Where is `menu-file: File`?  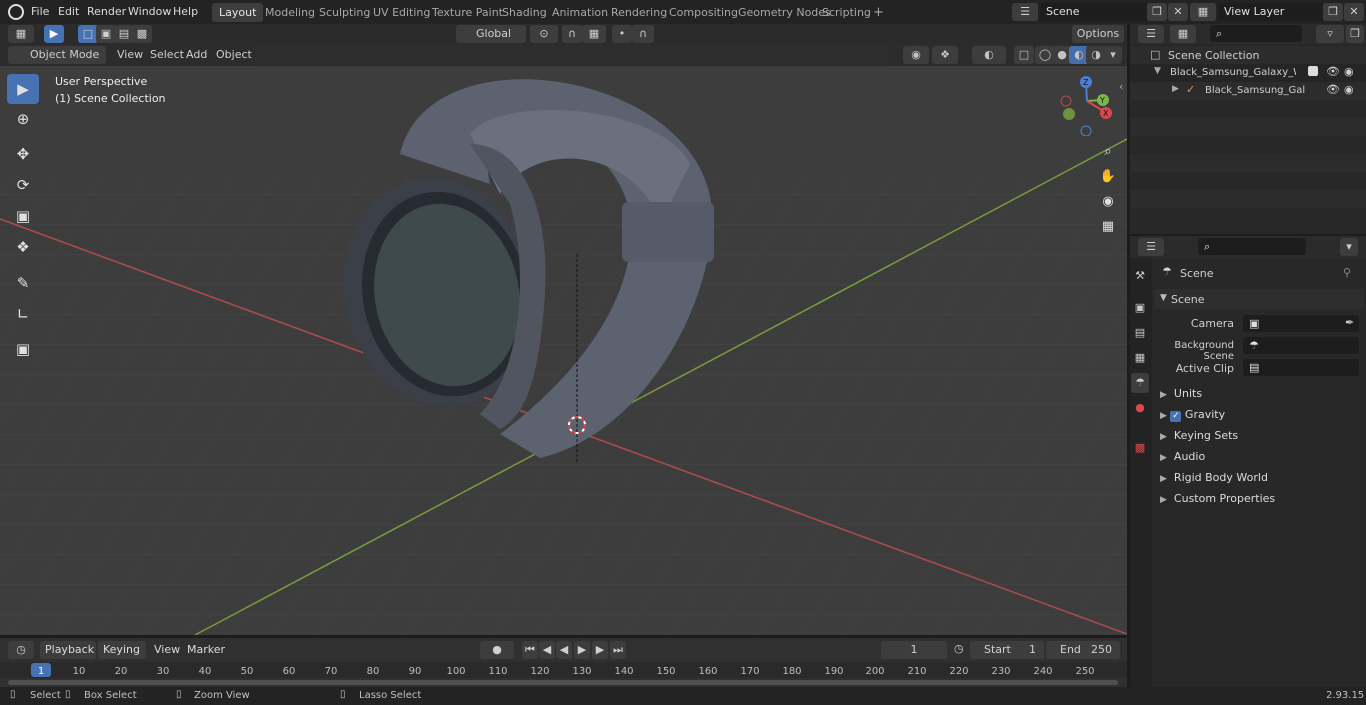 menu-file: File is located at coordinates (40, 12).